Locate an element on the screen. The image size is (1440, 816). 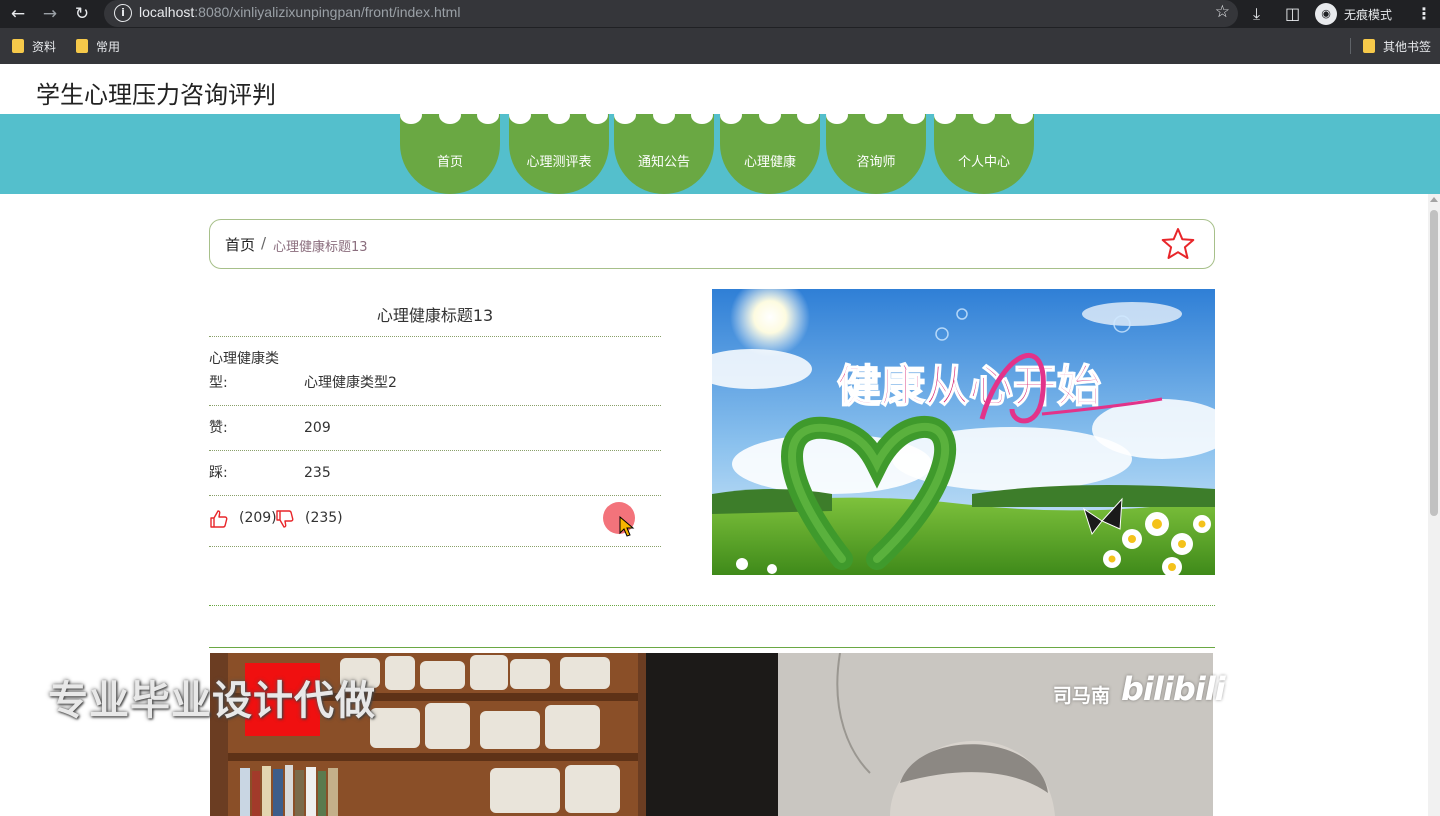
bookmarks-divider is located at coordinates (1350, 46).